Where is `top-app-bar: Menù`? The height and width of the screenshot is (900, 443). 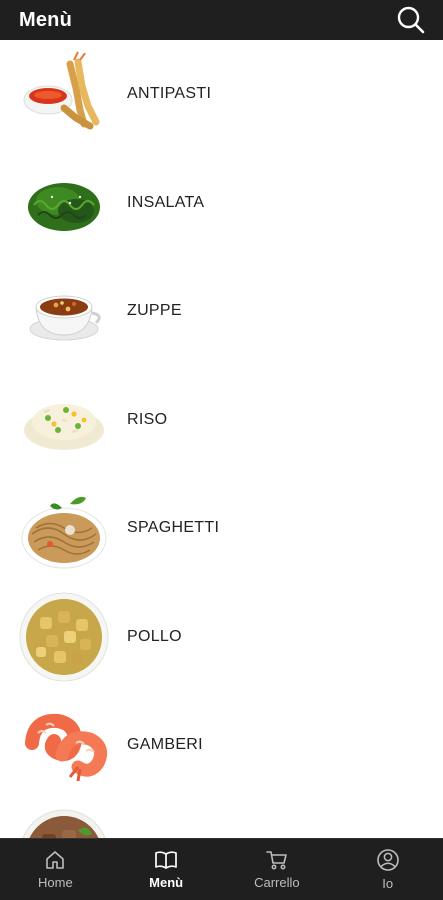 top-app-bar: Menù is located at coordinates (221, 20).